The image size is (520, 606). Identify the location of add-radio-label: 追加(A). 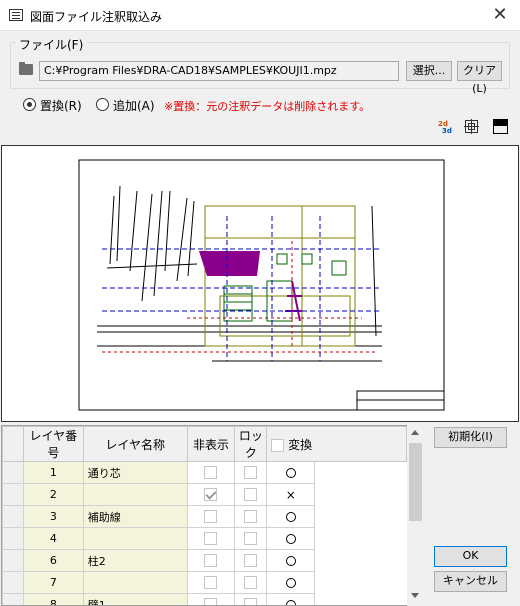
(134, 105).